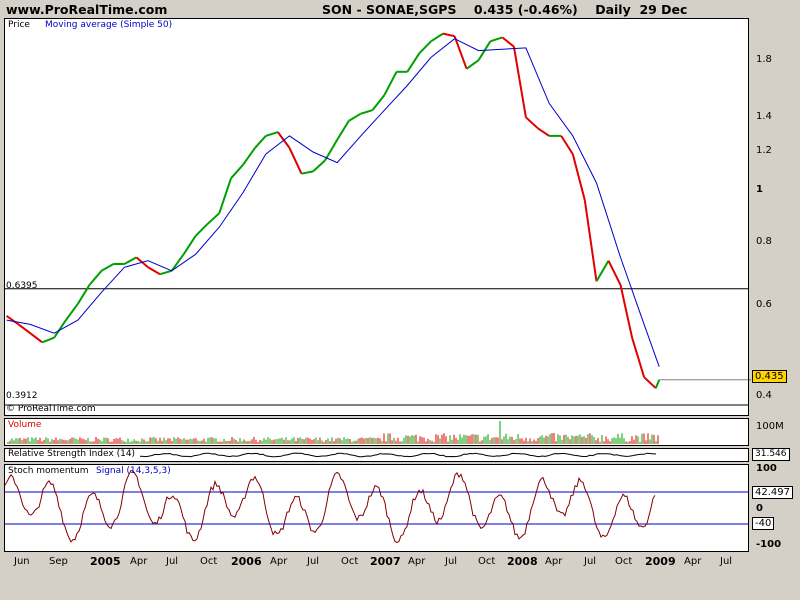 Image resolution: width=800 pixels, height=600 pixels. I want to click on stoch-line, so click(330, 506).